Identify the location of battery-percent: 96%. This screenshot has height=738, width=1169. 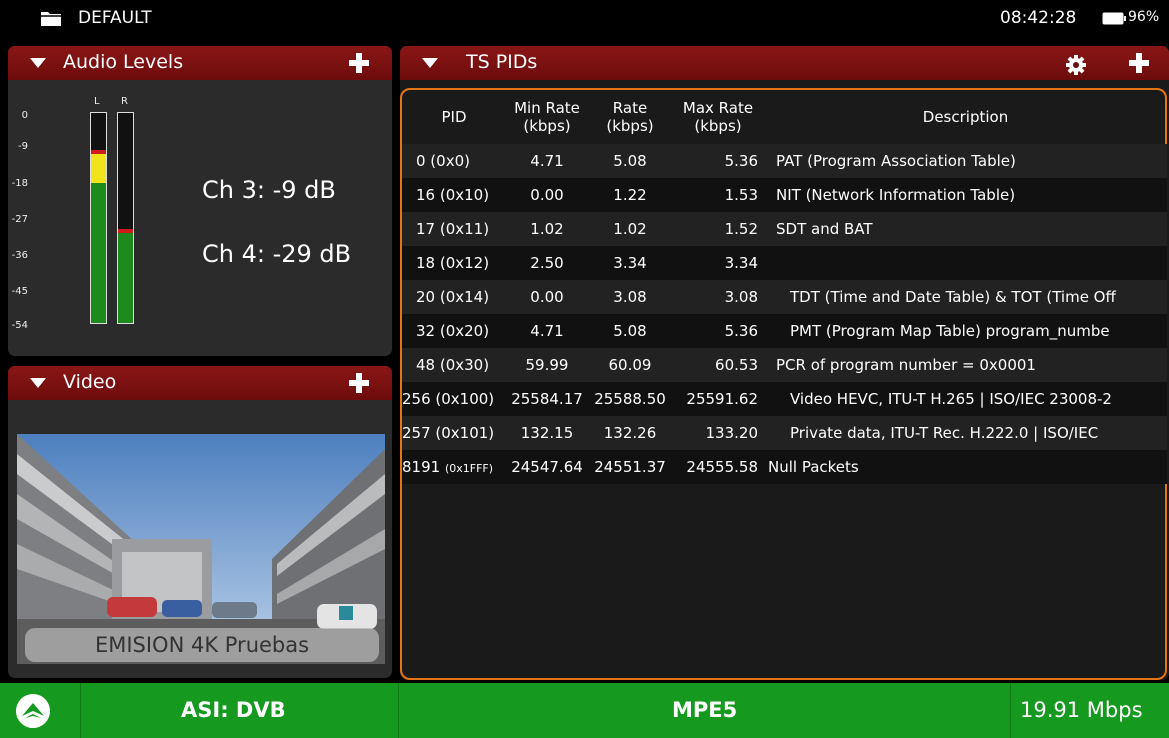
(1144, 17).